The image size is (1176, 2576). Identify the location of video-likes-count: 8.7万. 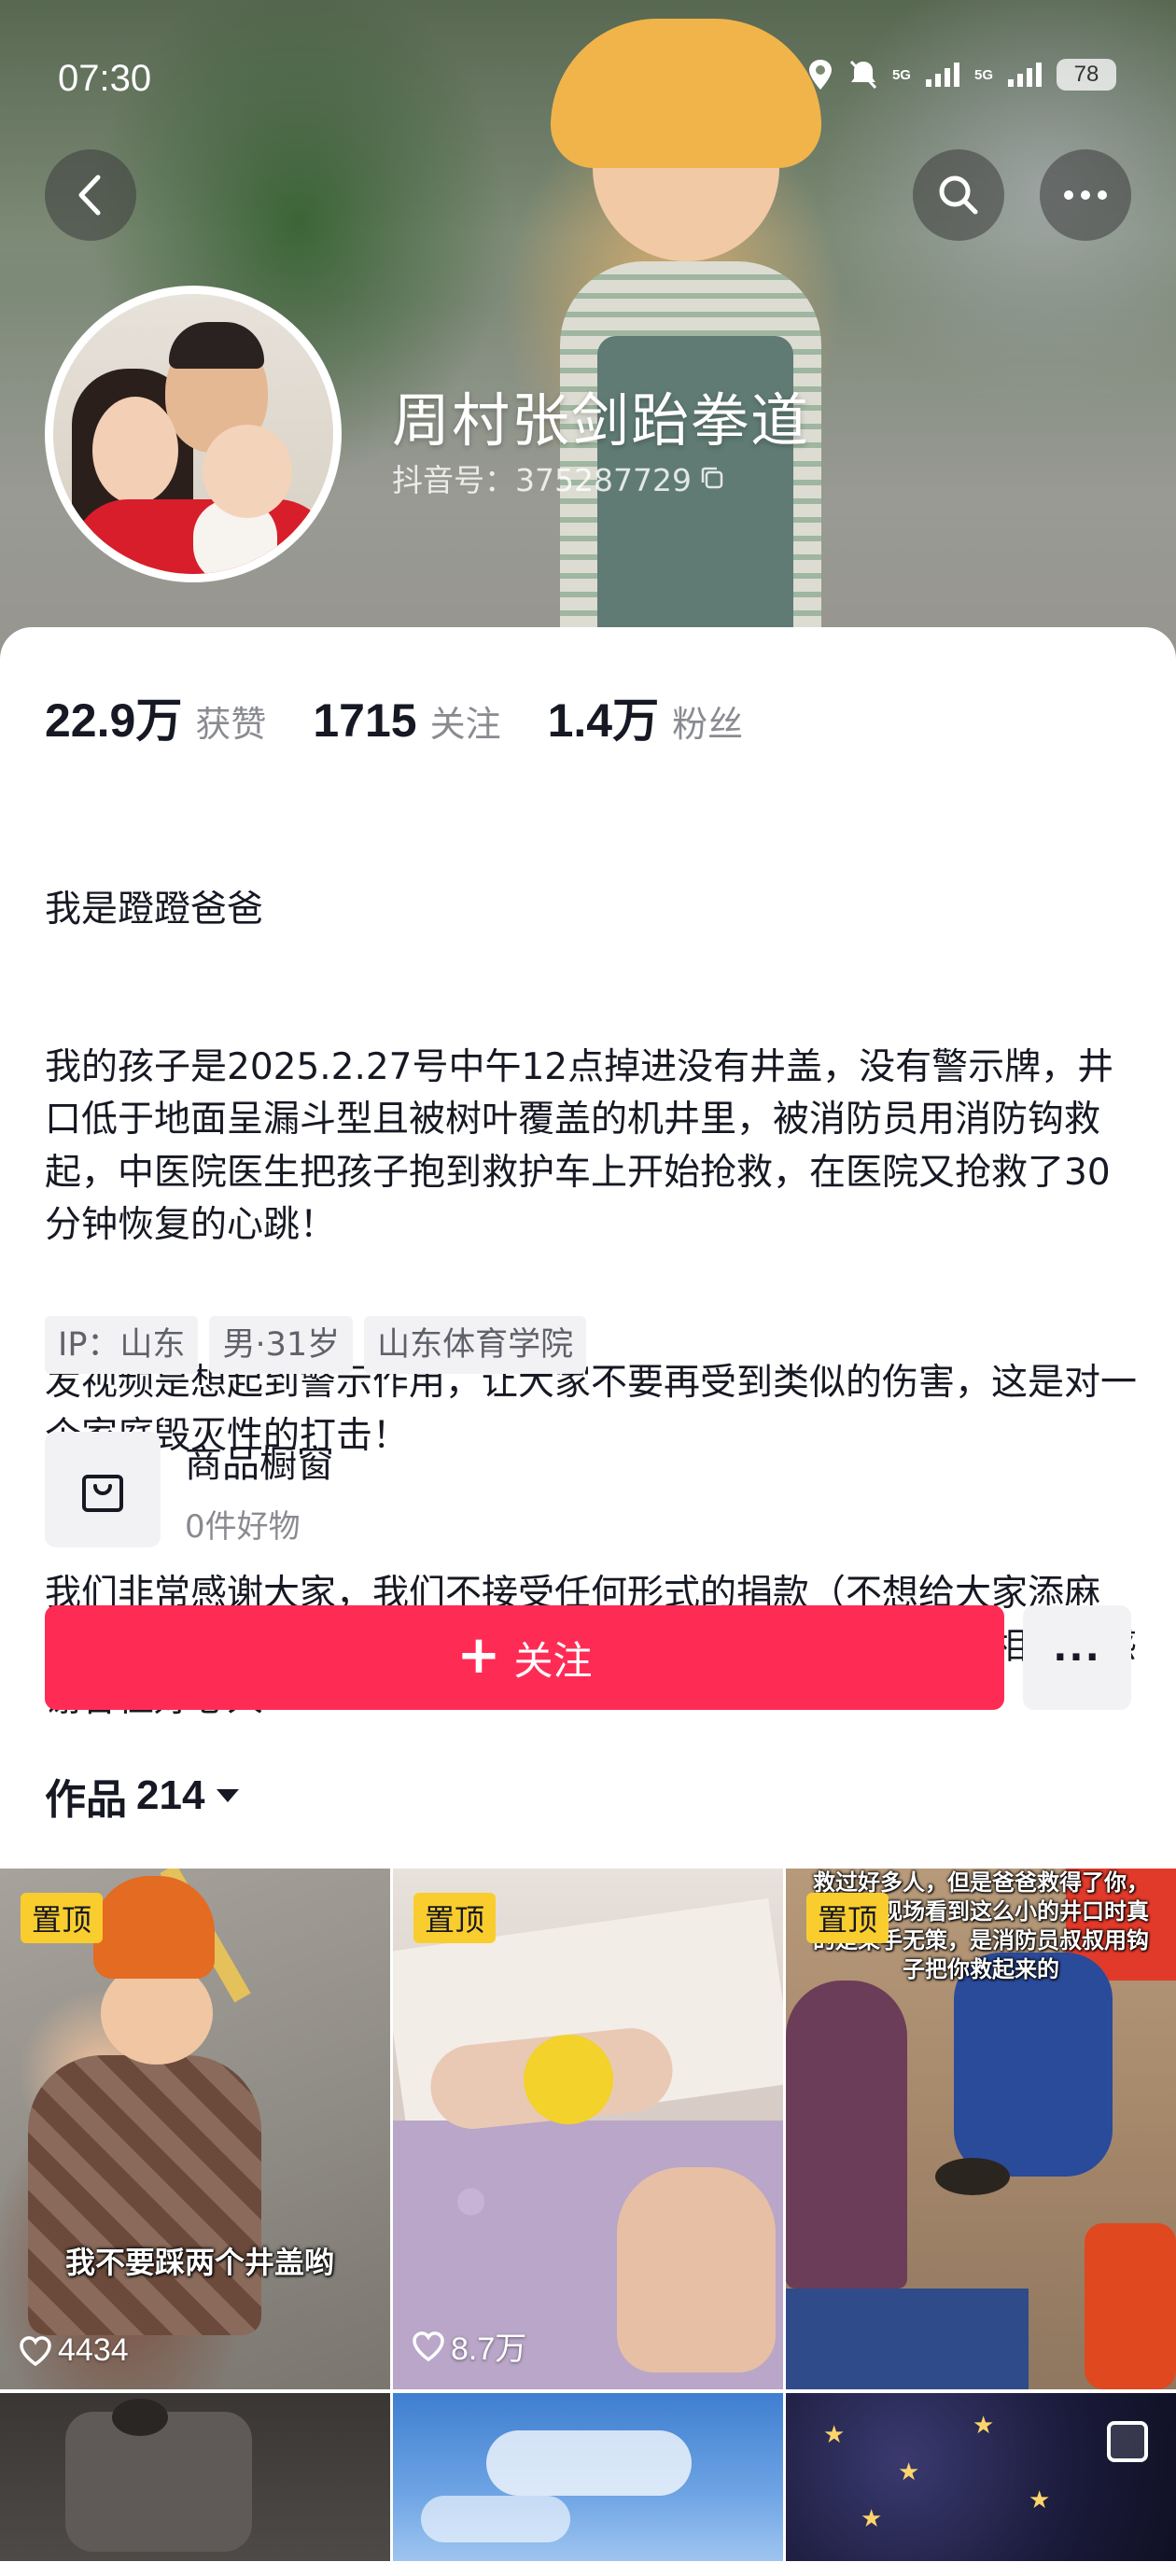
(489, 2349).